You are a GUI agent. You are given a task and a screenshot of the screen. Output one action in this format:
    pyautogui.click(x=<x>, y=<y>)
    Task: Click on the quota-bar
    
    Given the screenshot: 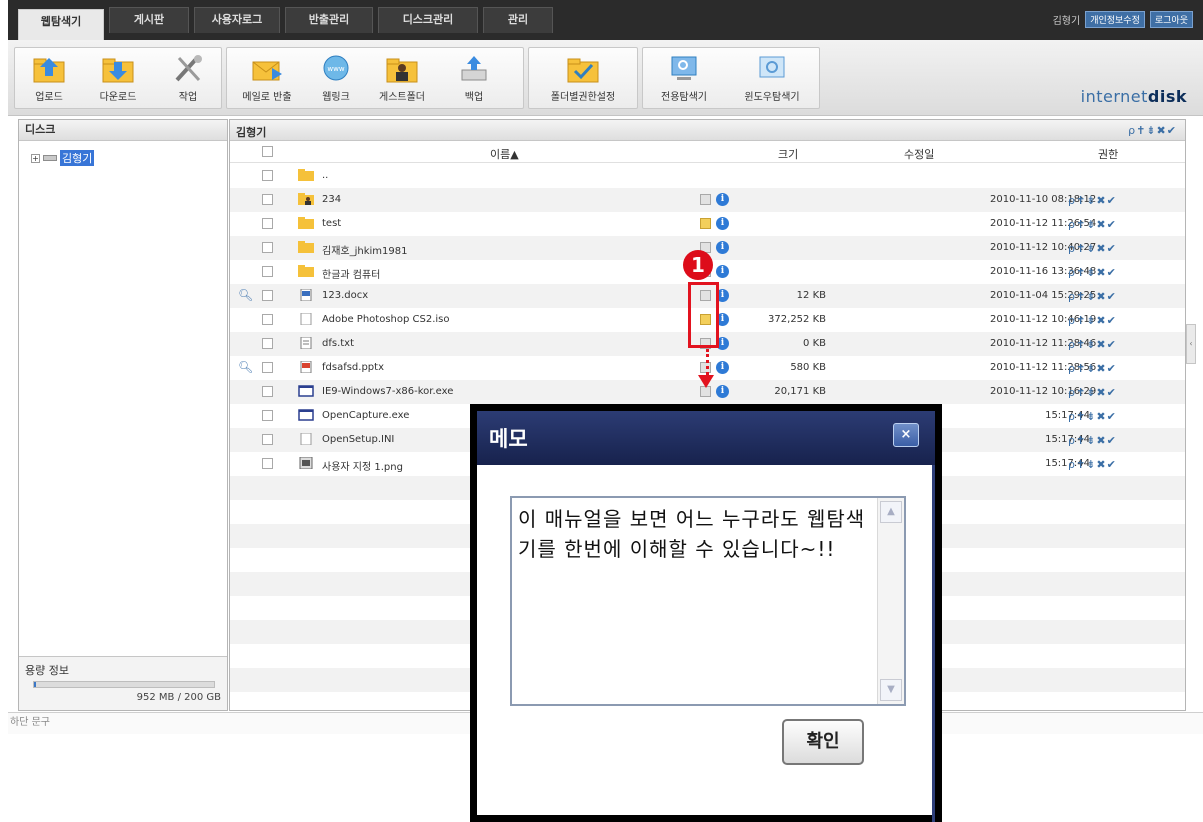 What is the action you would take?
    pyautogui.click(x=124, y=684)
    